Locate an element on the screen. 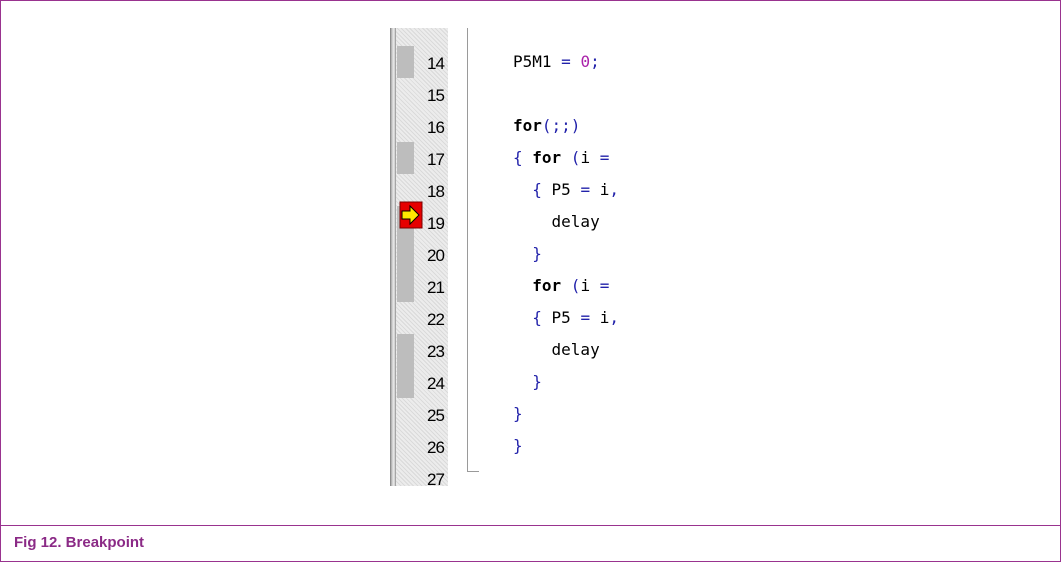 The image size is (1061, 562). code-token: P5M1 is located at coordinates (537, 61).